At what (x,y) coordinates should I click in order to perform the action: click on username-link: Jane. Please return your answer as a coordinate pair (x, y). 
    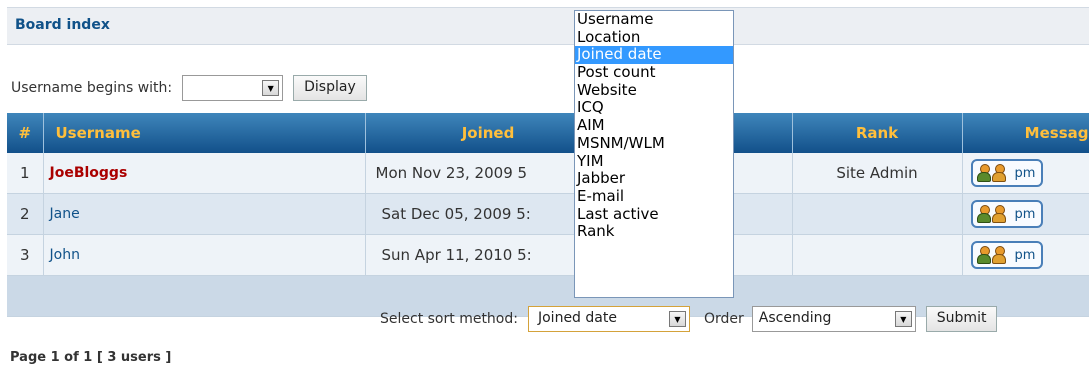
    Looking at the image, I should click on (65, 214).